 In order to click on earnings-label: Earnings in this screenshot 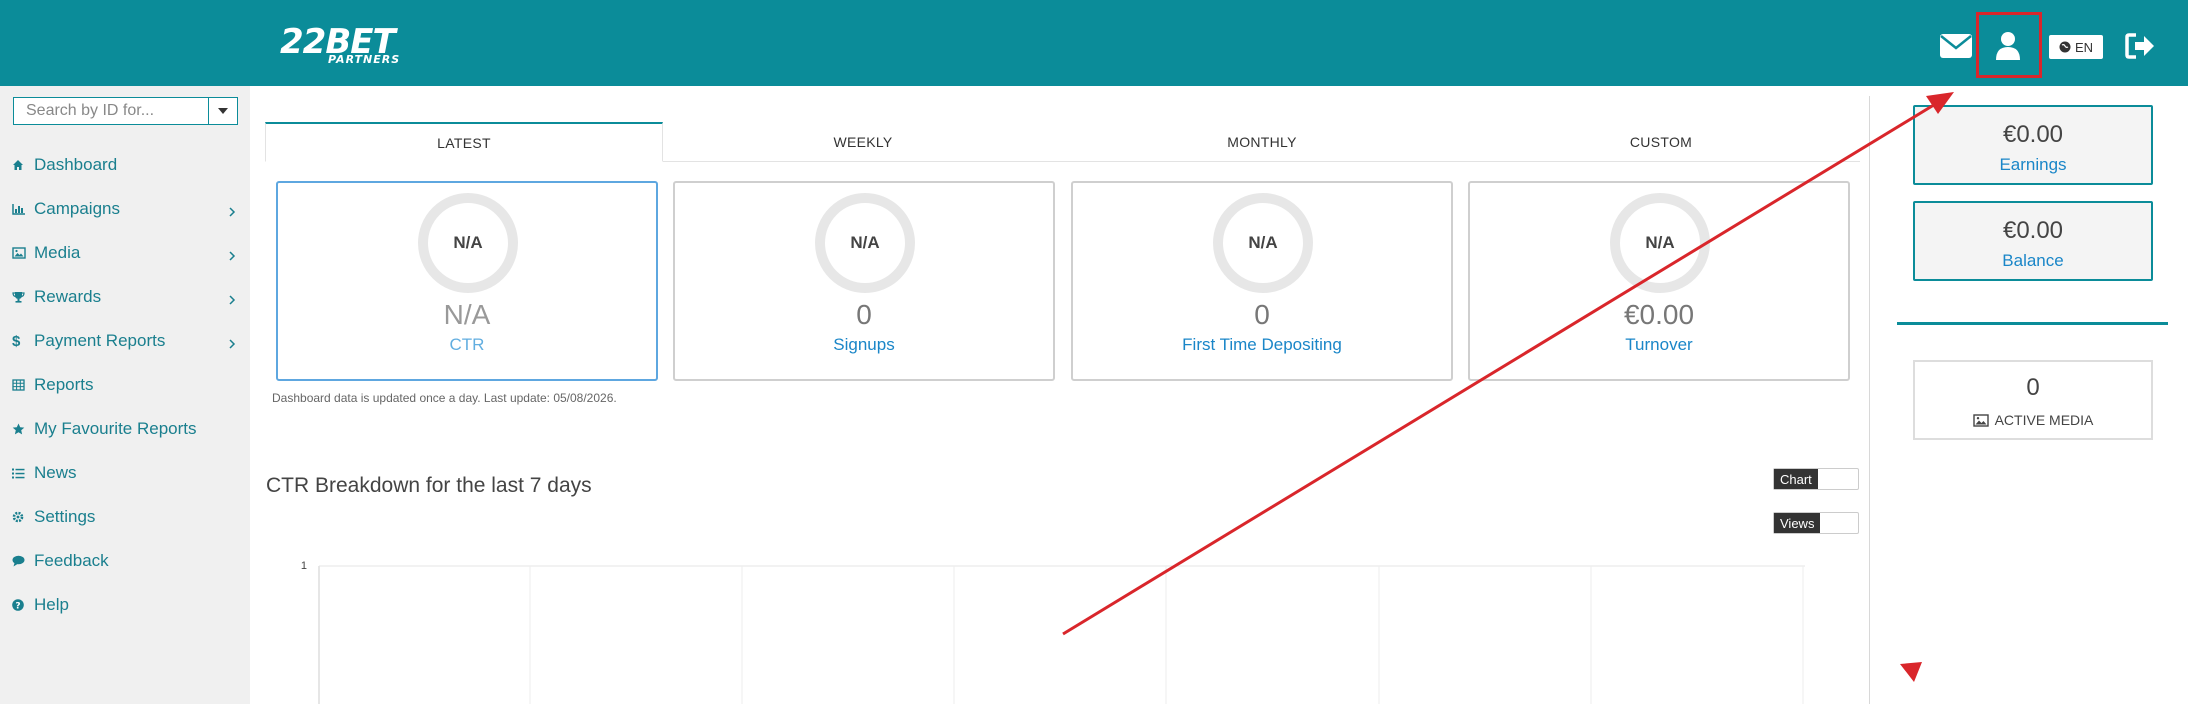, I will do `click(2033, 165)`.